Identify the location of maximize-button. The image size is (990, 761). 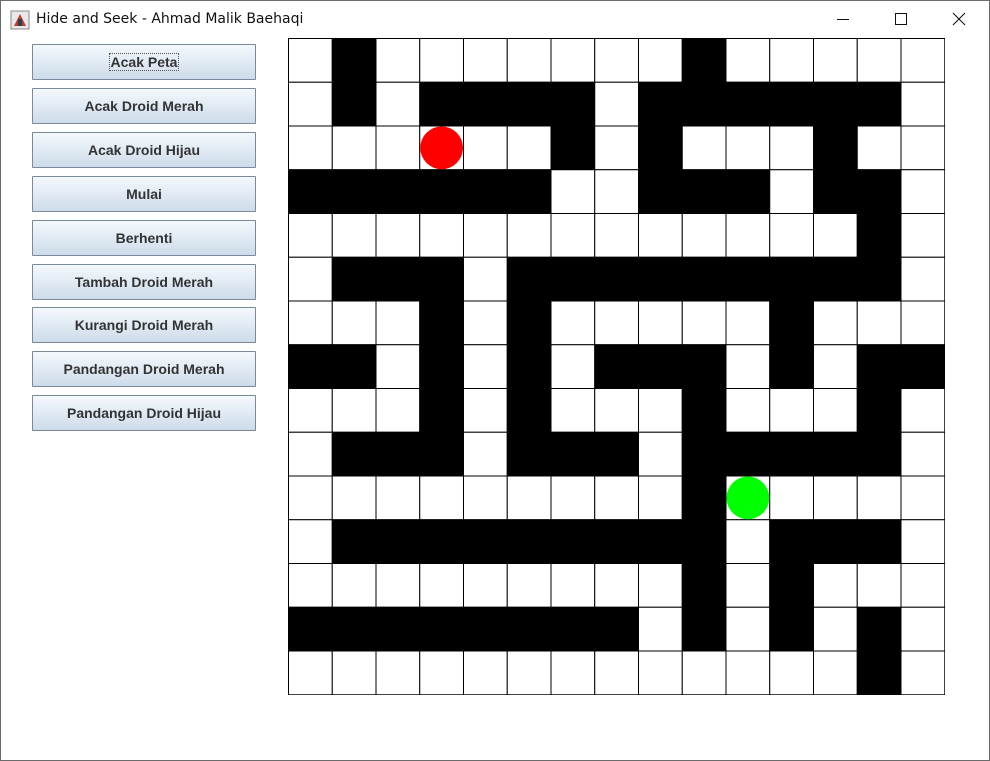
(901, 19).